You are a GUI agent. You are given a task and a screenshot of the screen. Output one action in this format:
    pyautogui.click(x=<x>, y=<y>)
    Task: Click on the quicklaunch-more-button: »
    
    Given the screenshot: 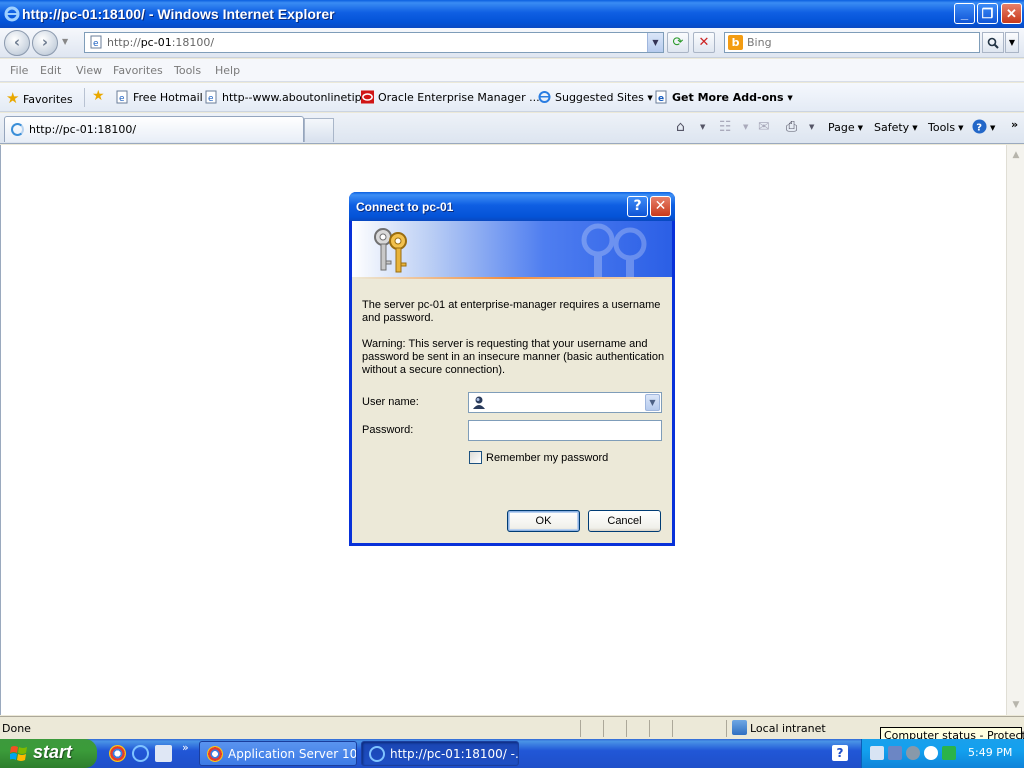 What is the action you would take?
    pyautogui.click(x=185, y=747)
    